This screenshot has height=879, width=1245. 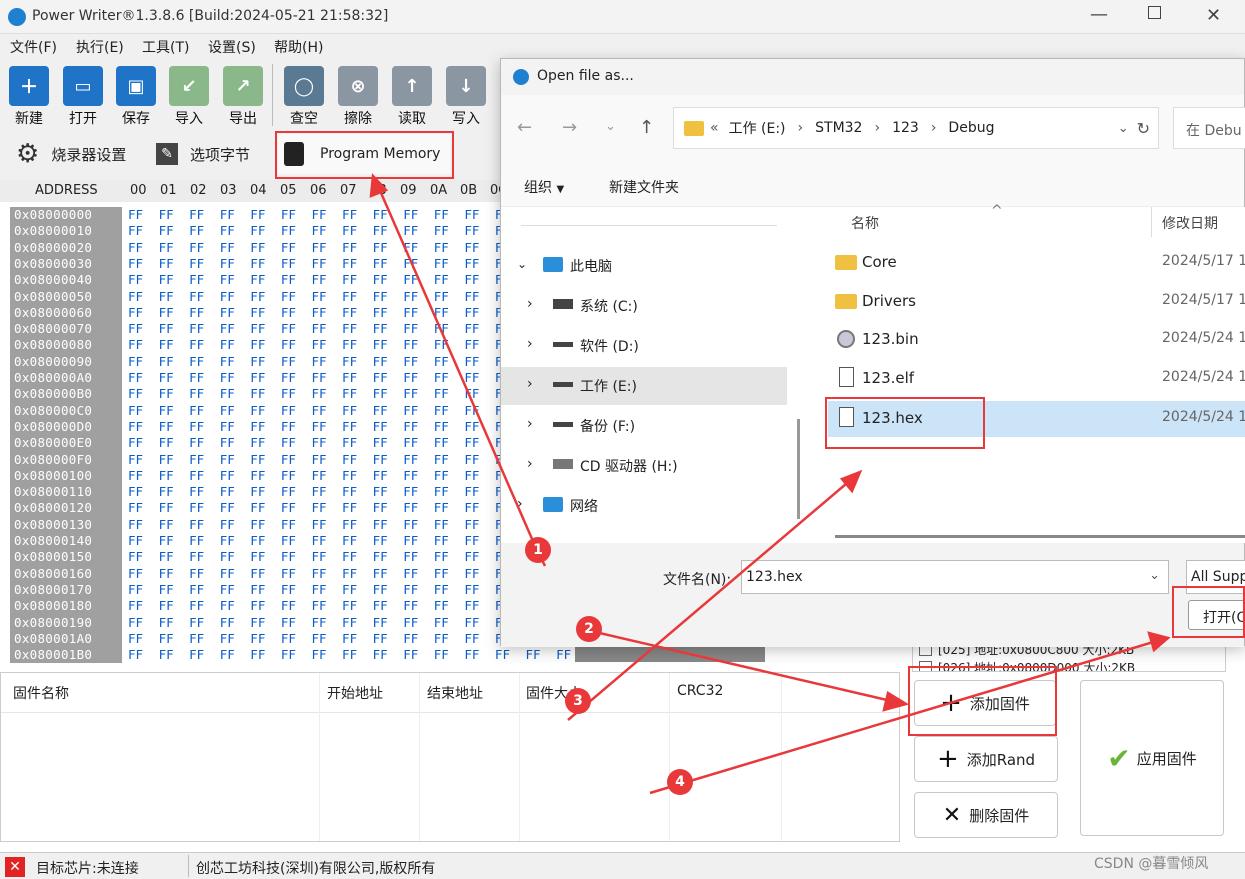 I want to click on step-marker-1: 1, so click(x=538, y=550).